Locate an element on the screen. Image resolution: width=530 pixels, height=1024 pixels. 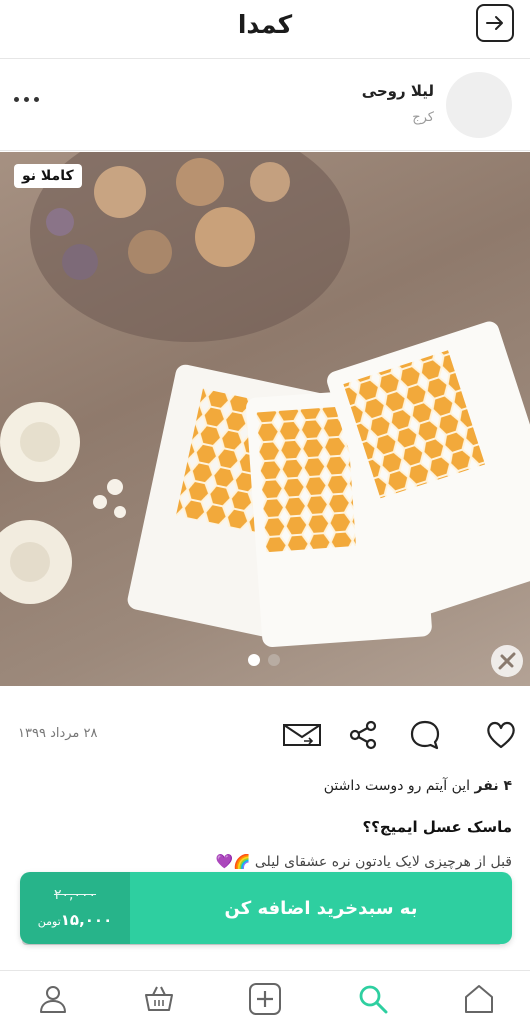
price-box: ۲۰,۰۰۰ ۱۵,۰۰۰تومن is located at coordinates (75, 908).